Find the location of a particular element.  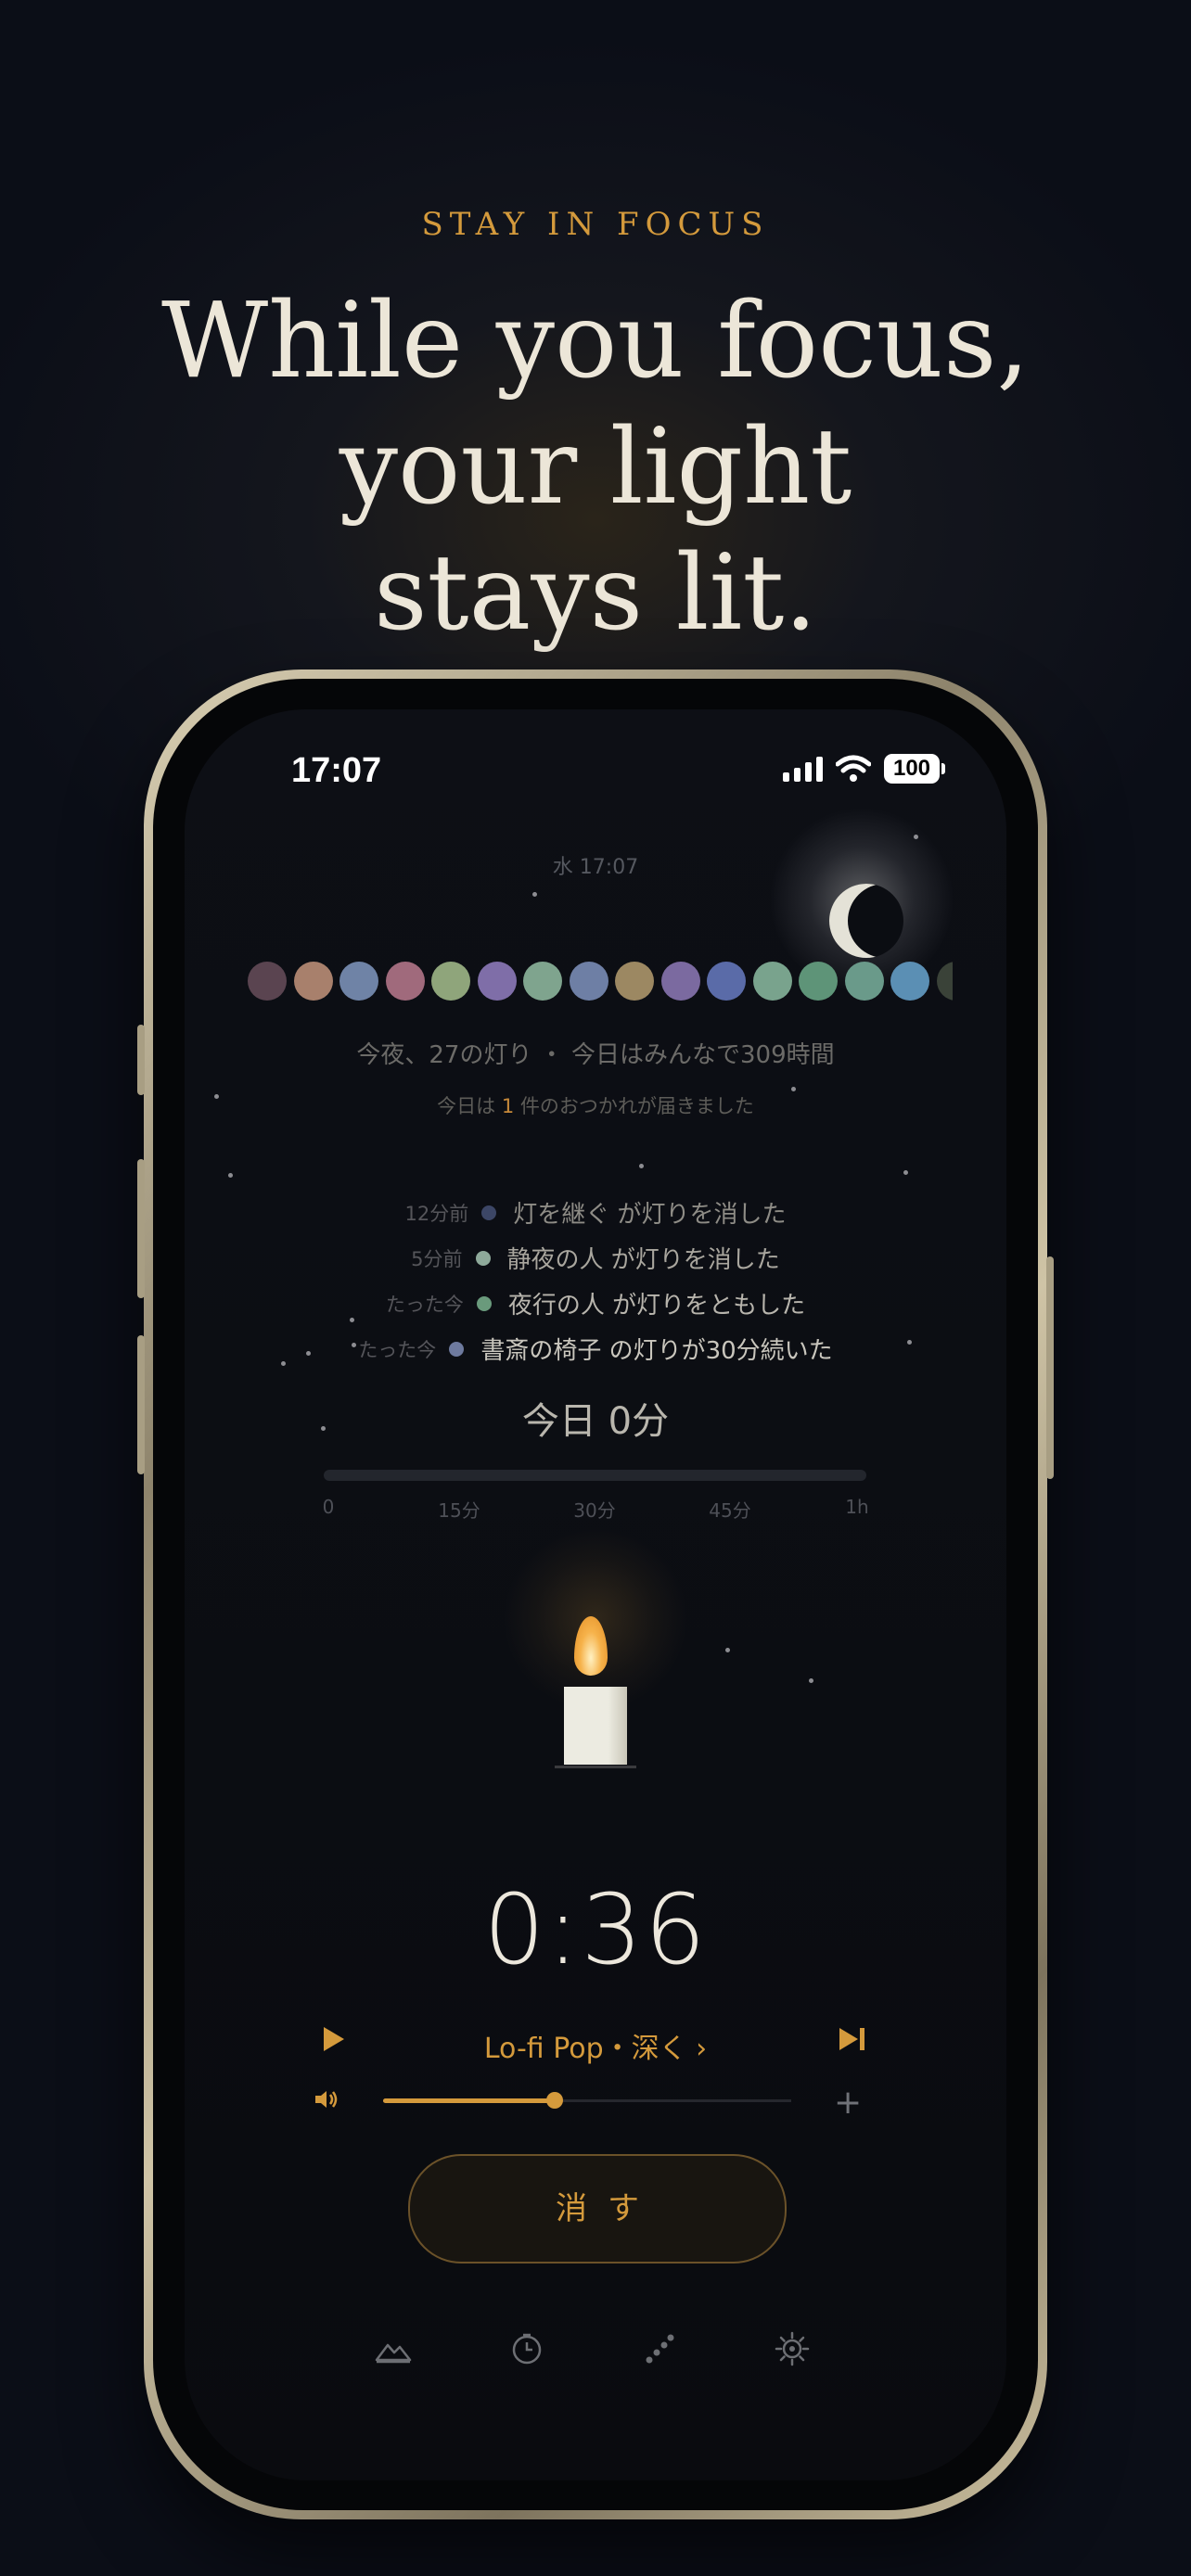

tab-landscape is located at coordinates (393, 2349).